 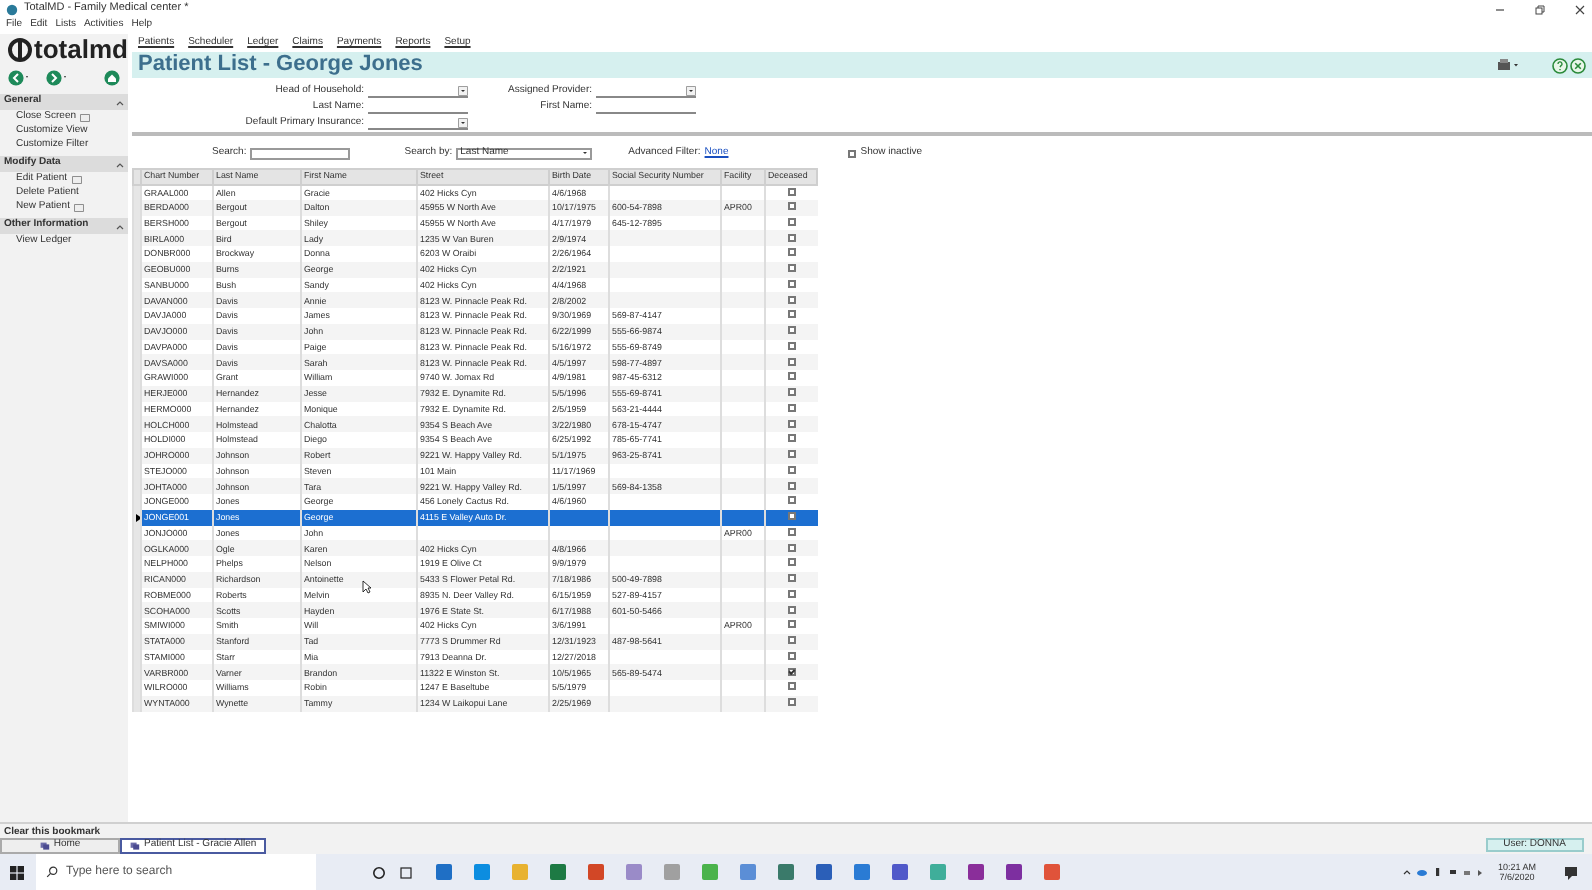 I want to click on search-icon, so click(x=52, y=872).